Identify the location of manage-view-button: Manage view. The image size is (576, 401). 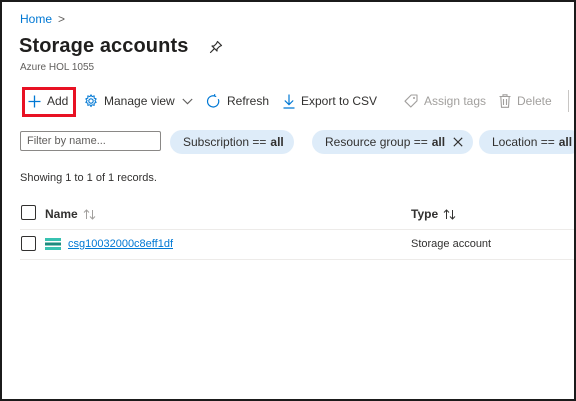
(138, 101).